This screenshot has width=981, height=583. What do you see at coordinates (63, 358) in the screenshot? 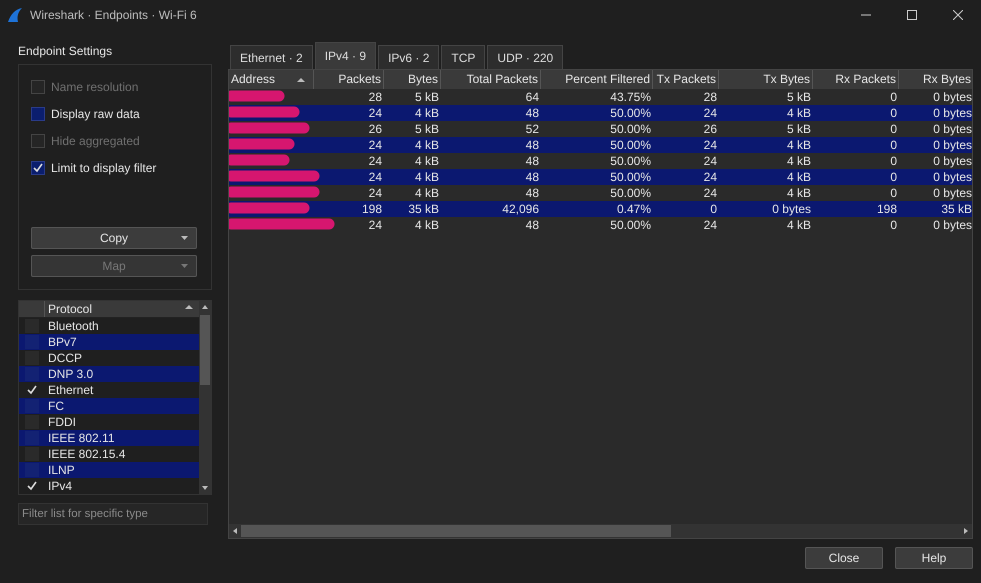
I see `protocol-item: DCCP` at bounding box center [63, 358].